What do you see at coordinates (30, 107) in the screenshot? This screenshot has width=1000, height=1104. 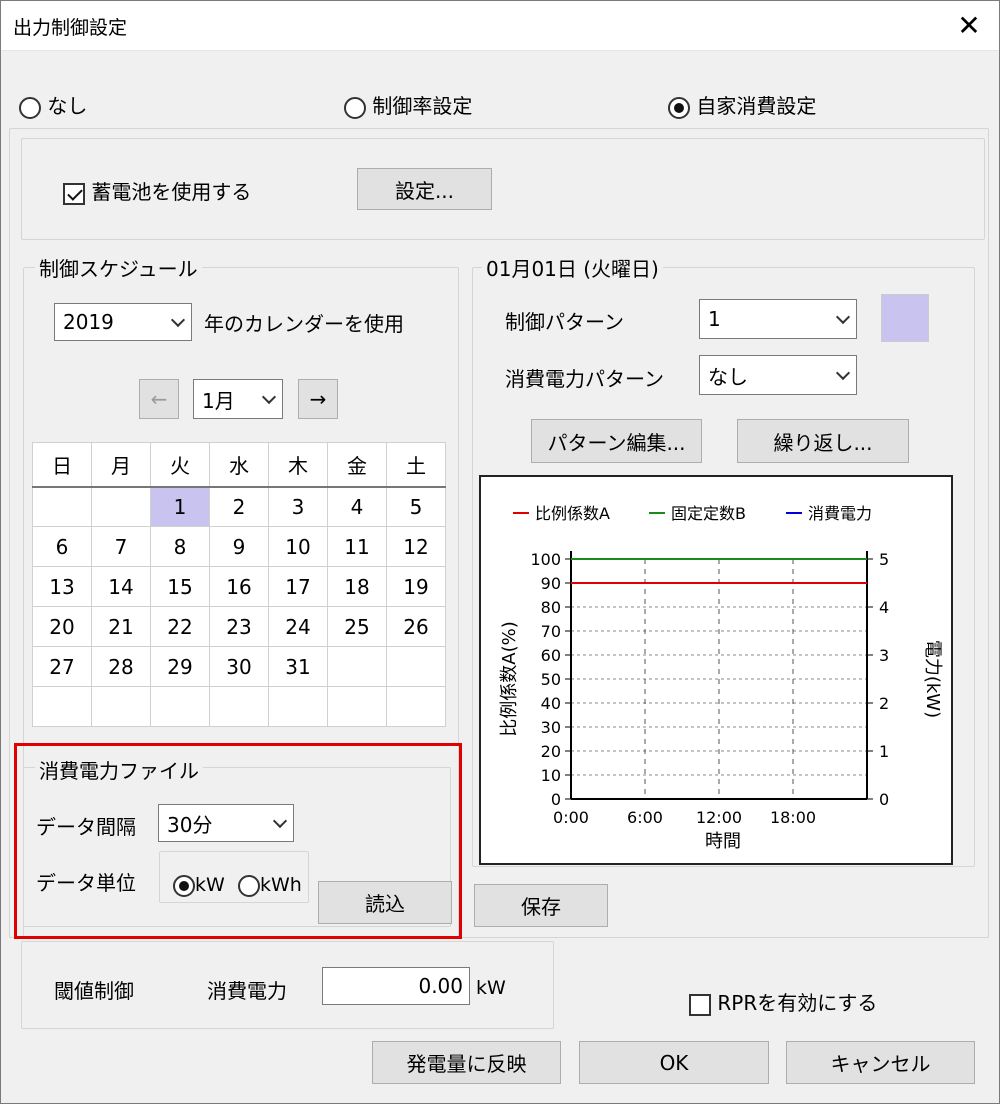 I see `radio-none-circle` at bounding box center [30, 107].